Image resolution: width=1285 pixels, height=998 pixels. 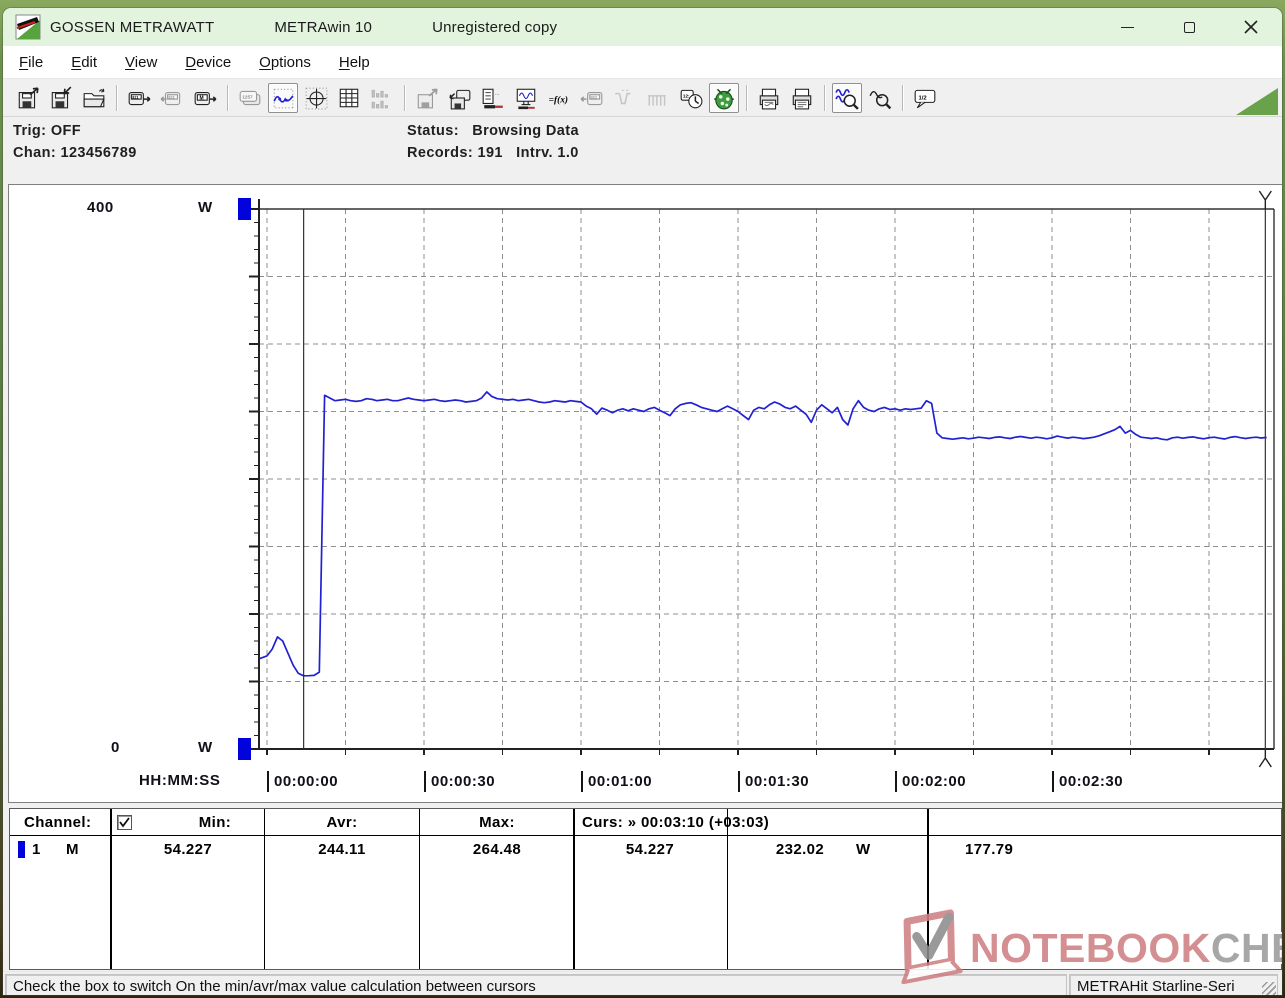 I want to click on maximize-button, so click(x=1189, y=27).